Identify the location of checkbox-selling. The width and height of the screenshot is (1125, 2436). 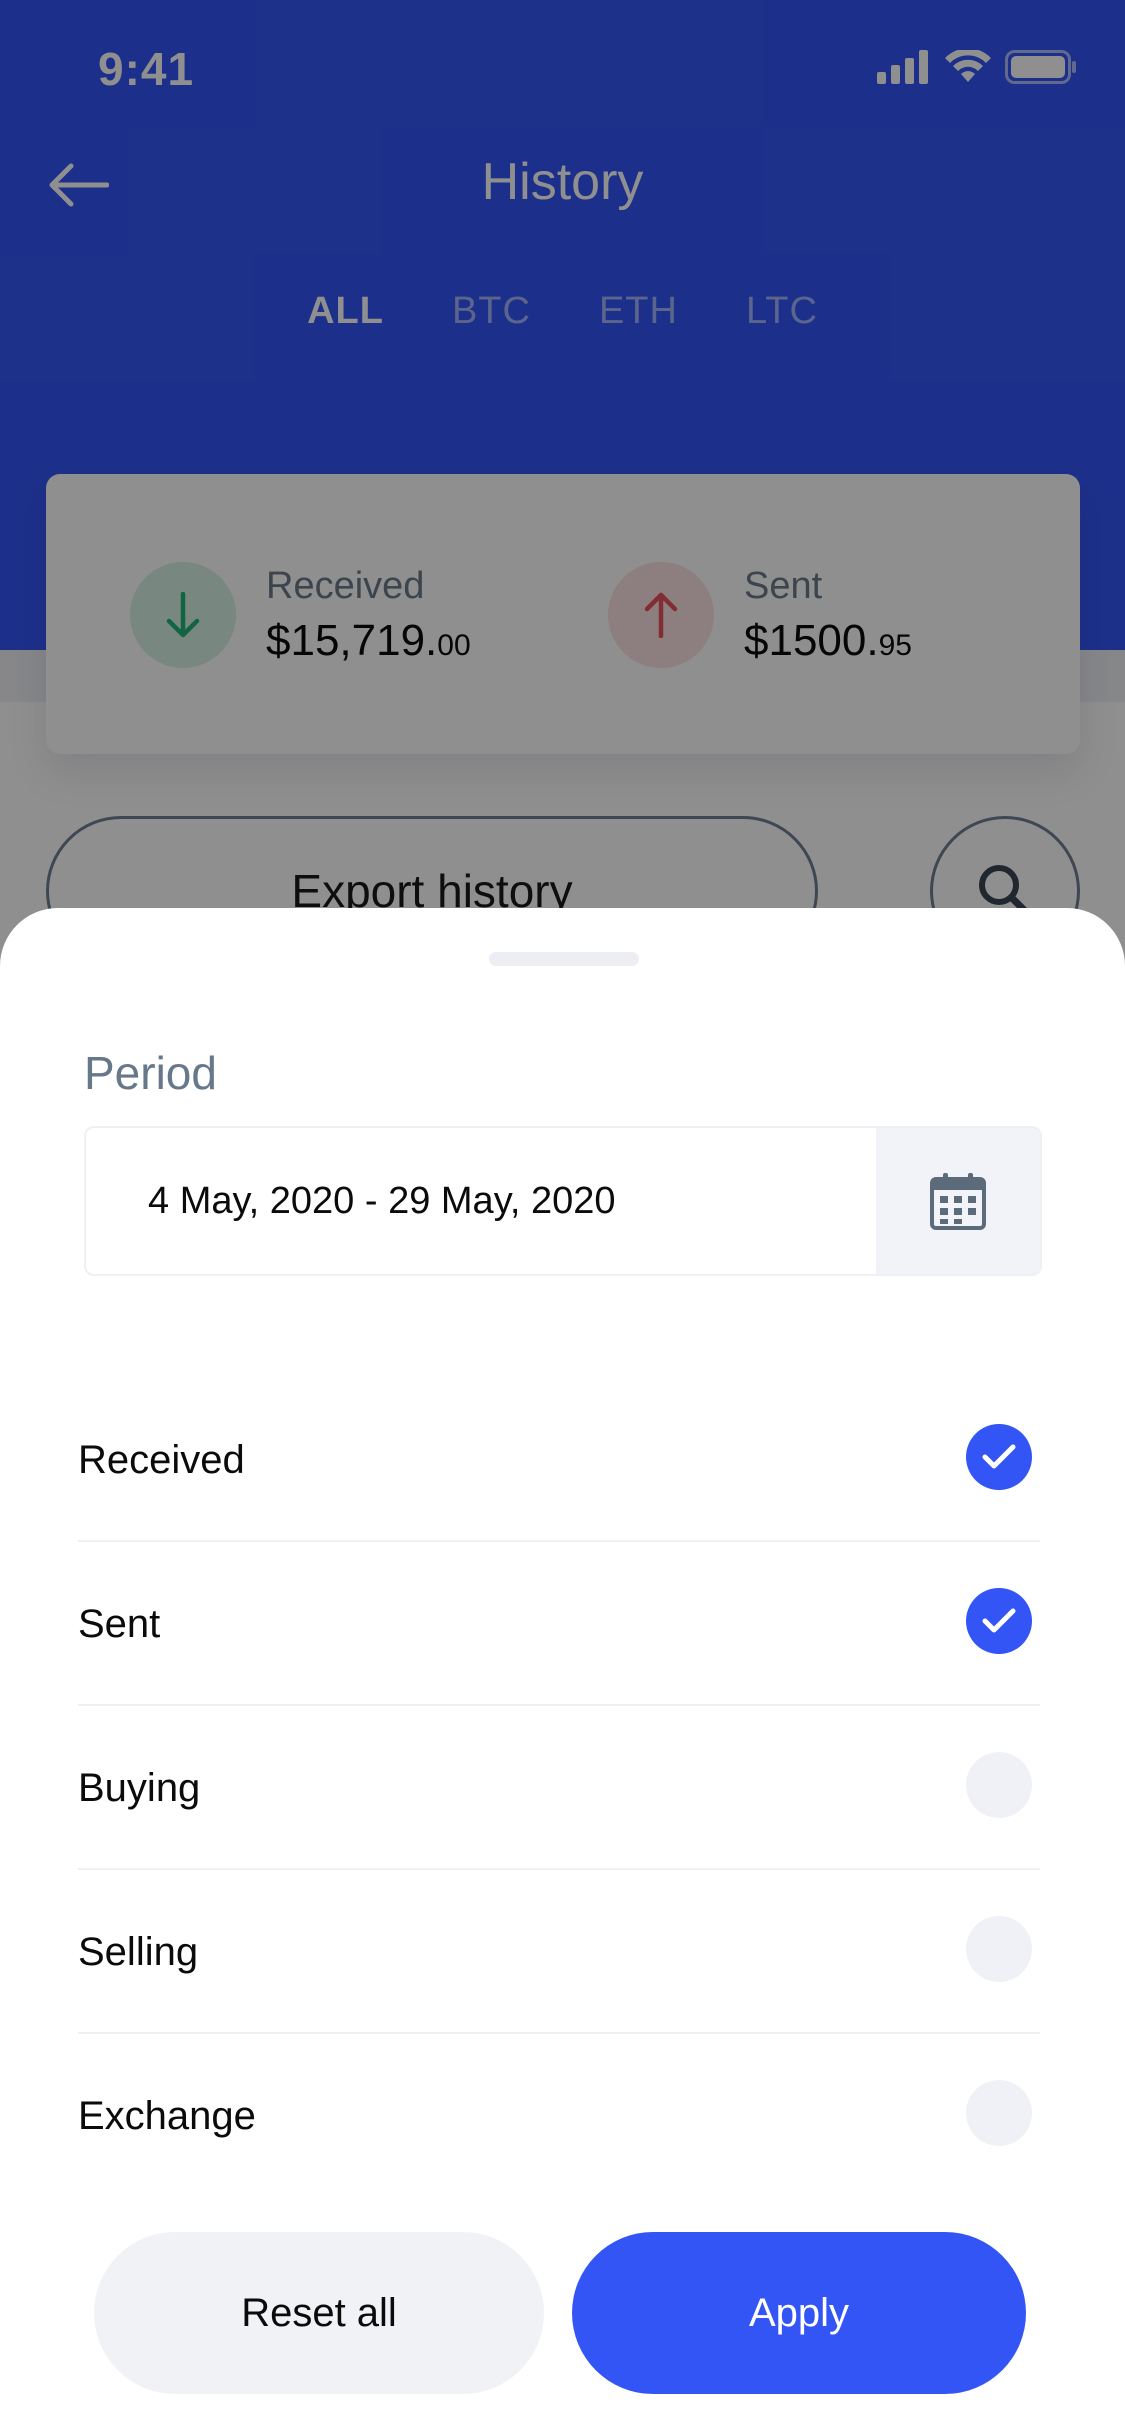
(999, 1949).